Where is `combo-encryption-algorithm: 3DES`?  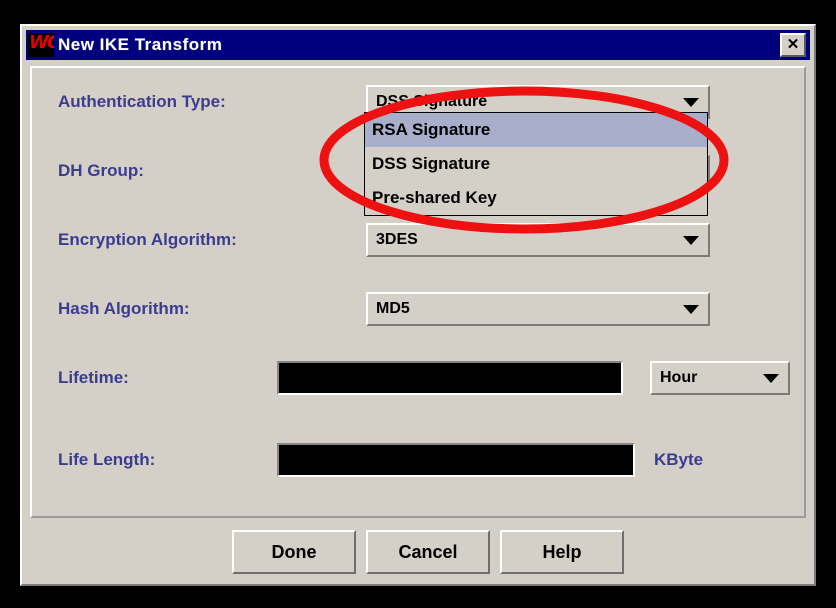 combo-encryption-algorithm: 3DES is located at coordinates (538, 240).